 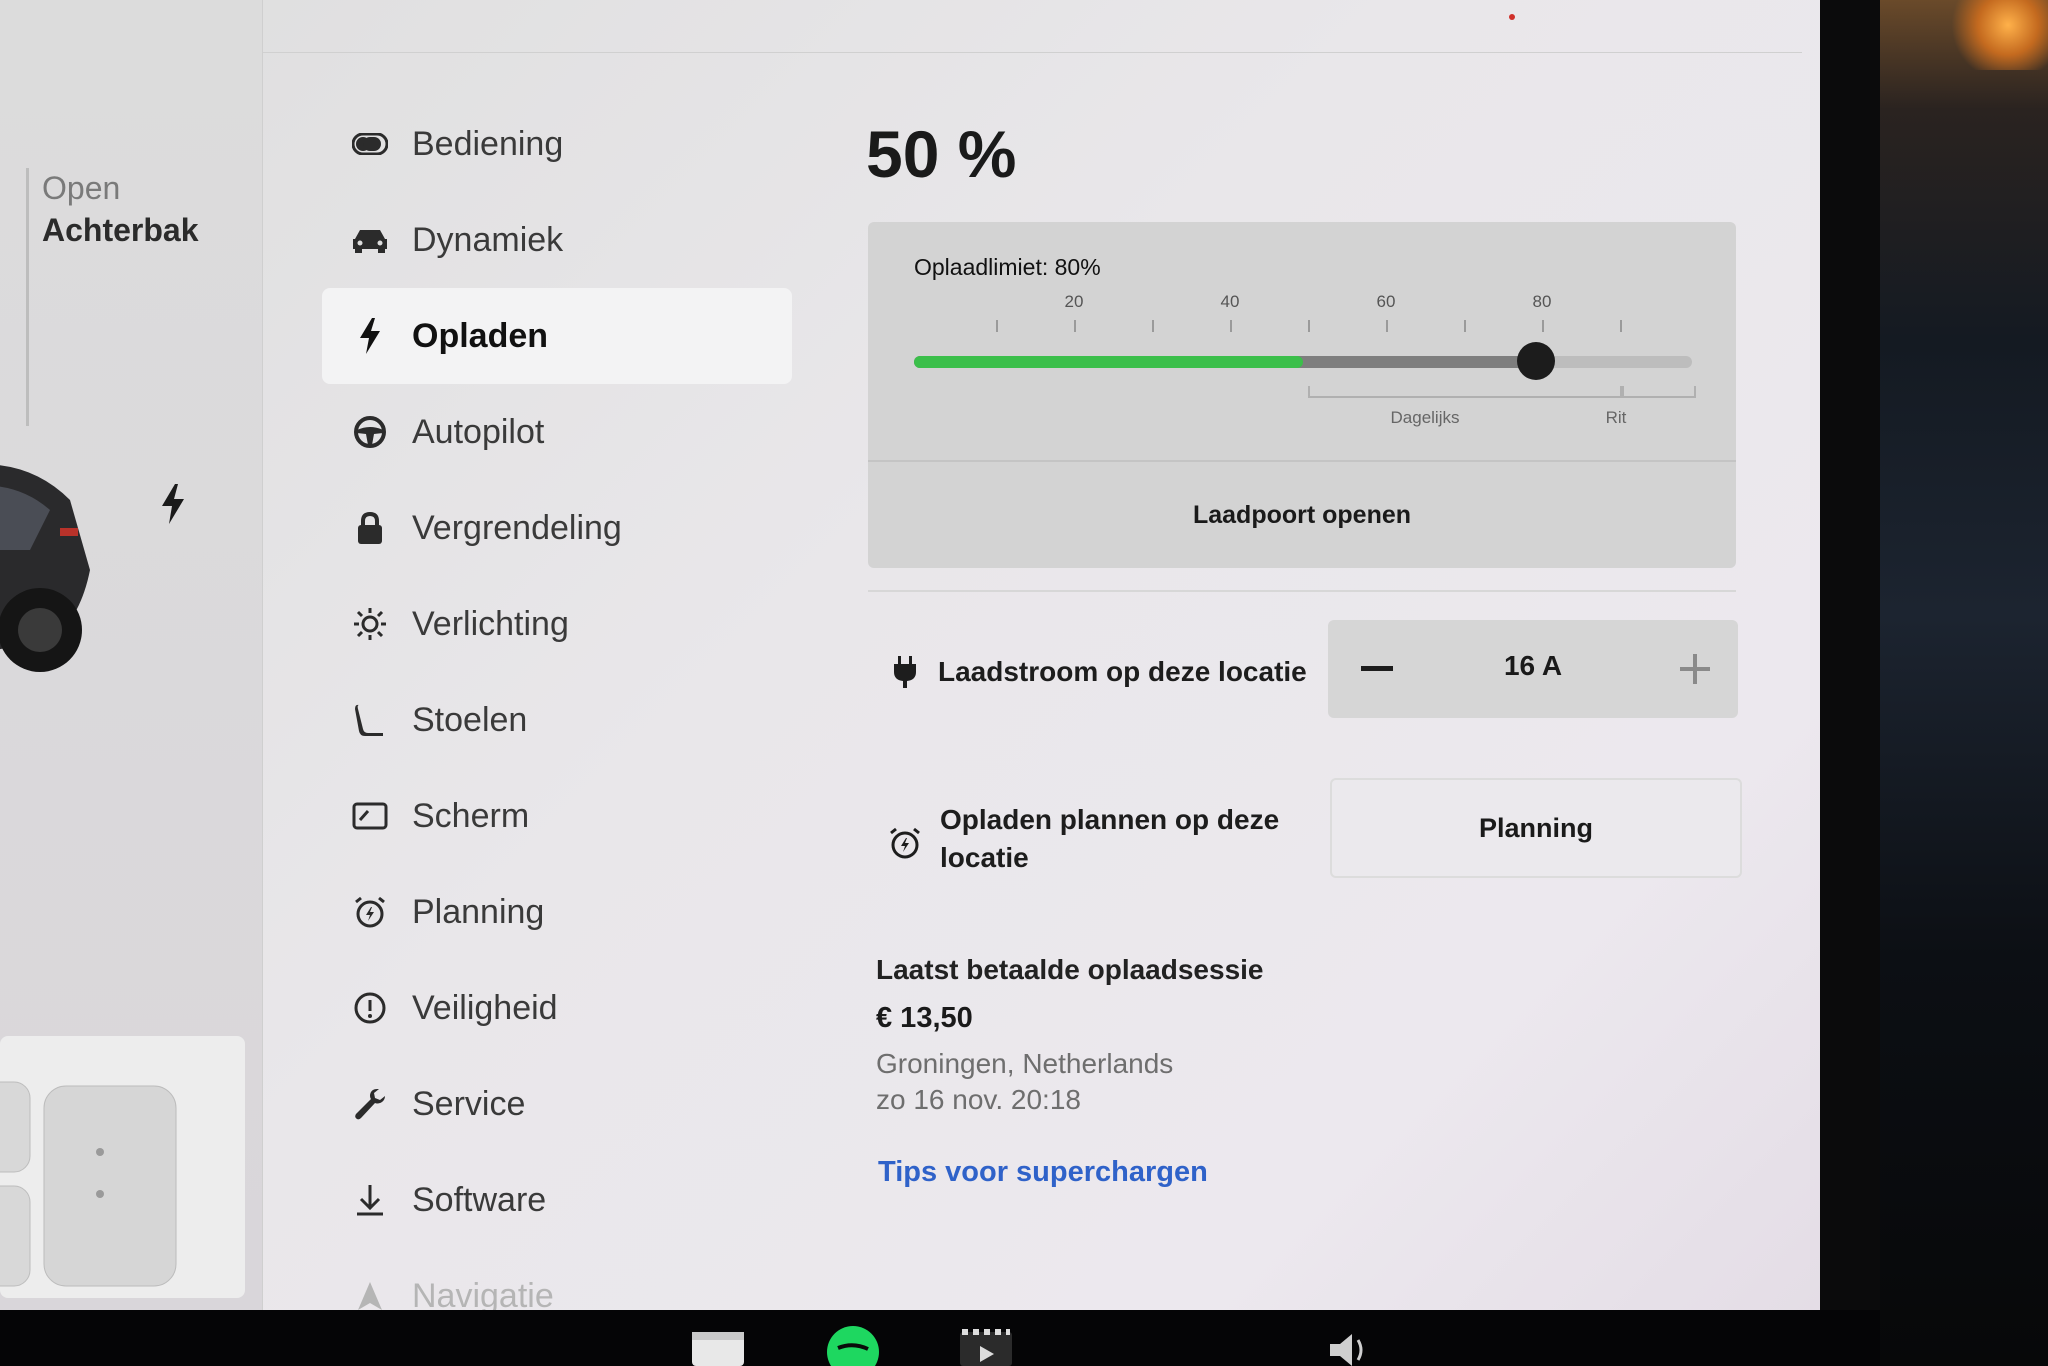 What do you see at coordinates (557, 1104) in the screenshot?
I see `menu-item-service: Service` at bounding box center [557, 1104].